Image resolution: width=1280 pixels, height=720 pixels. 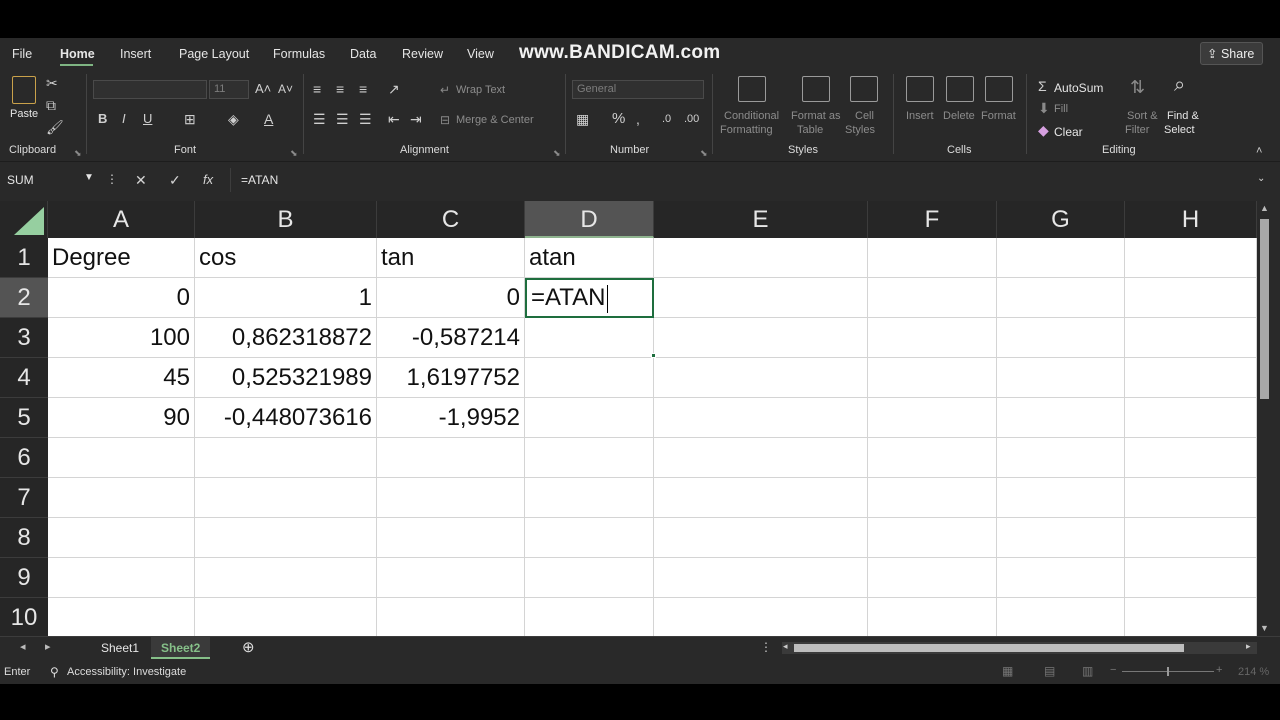 What do you see at coordinates (1078, 88) in the screenshot?
I see `autosum-button: AutoSum` at bounding box center [1078, 88].